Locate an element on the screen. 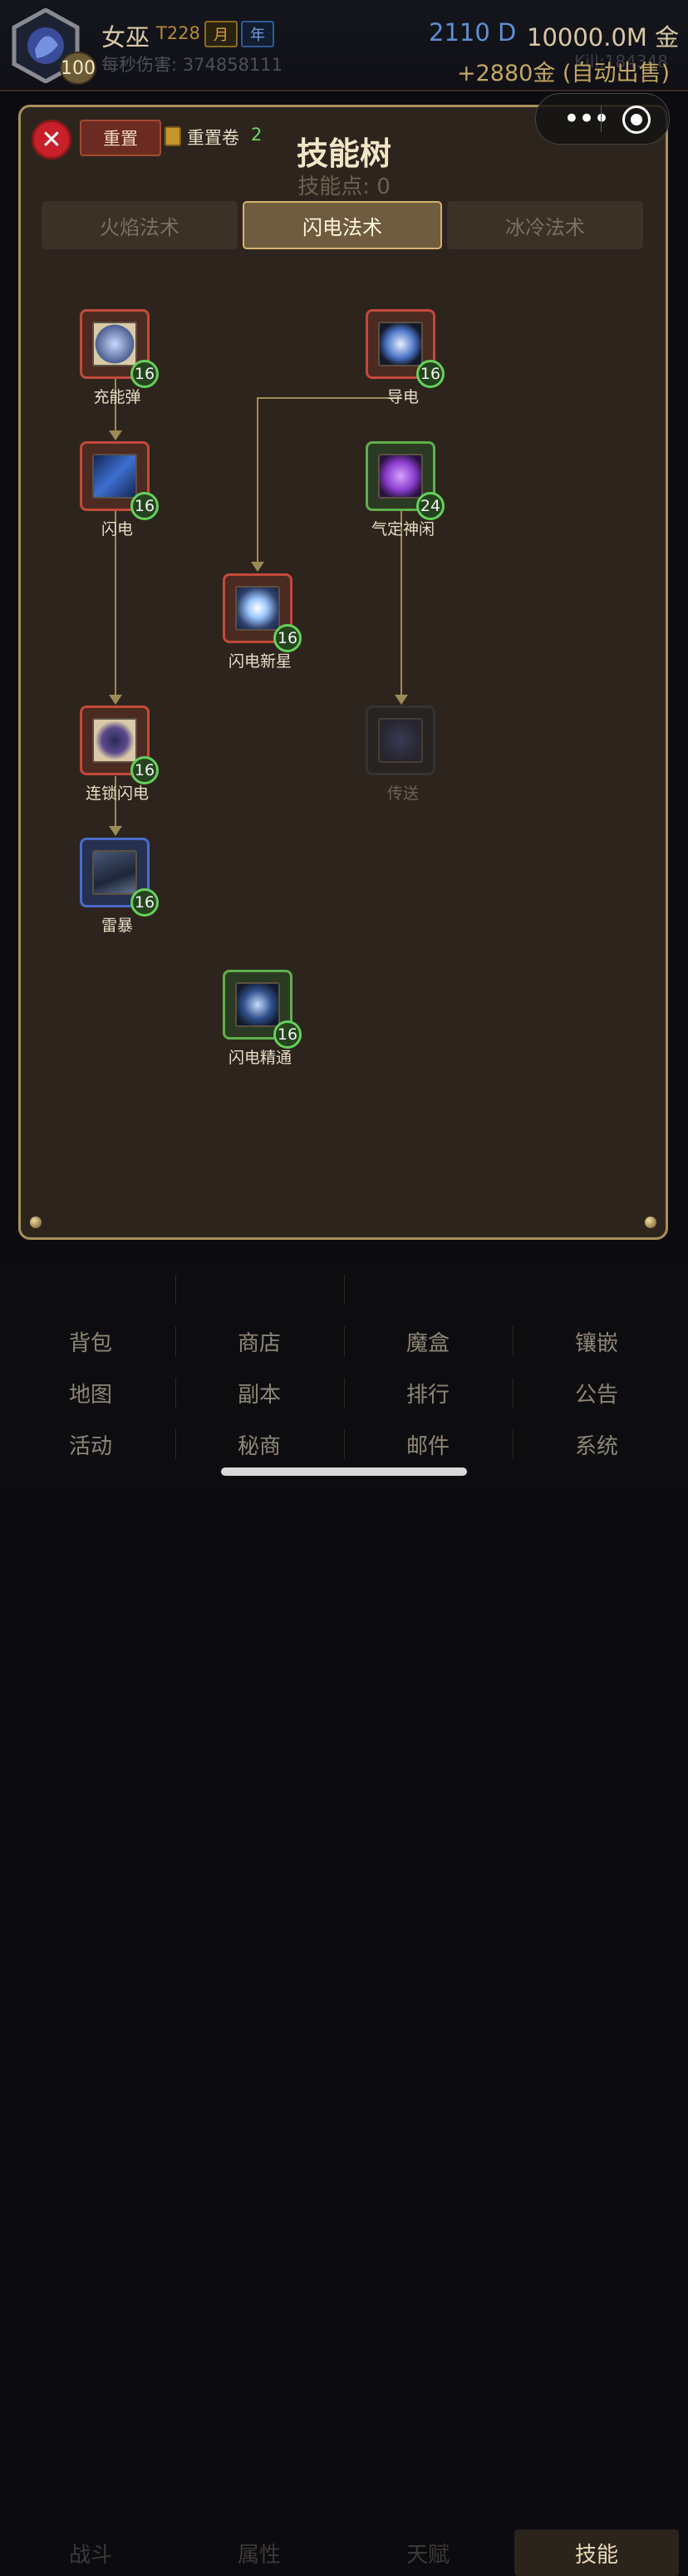 This screenshot has height=2576, width=688. nova-icon is located at coordinates (257, 608).